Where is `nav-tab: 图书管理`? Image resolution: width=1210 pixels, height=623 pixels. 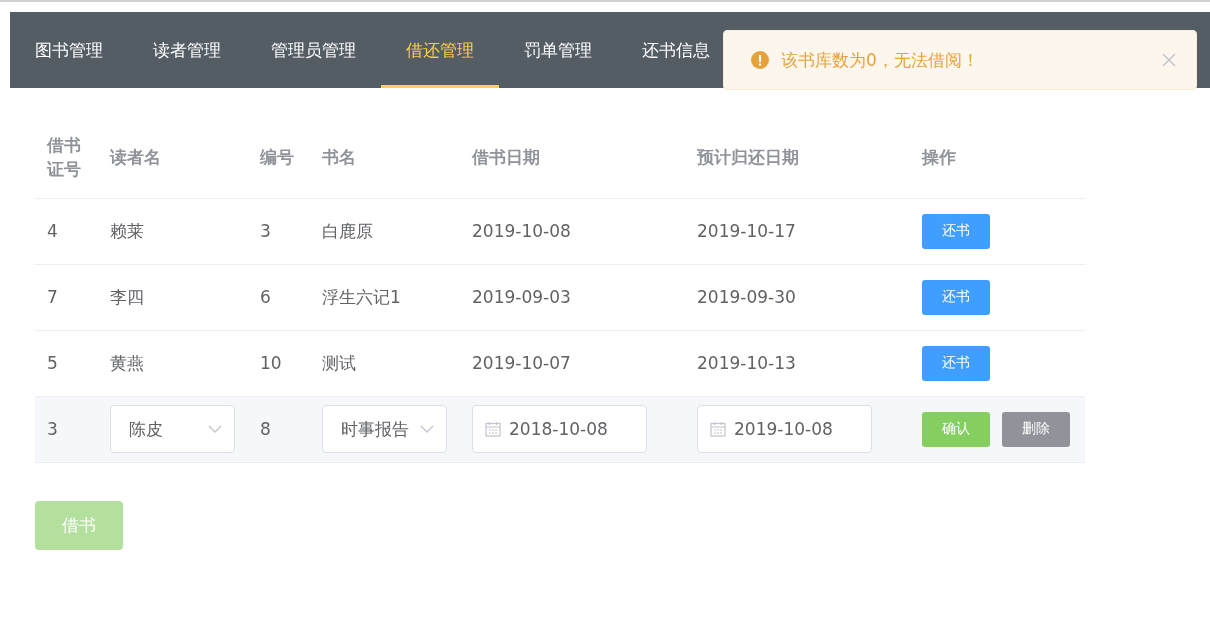 nav-tab: 图书管理 is located at coordinates (69, 50).